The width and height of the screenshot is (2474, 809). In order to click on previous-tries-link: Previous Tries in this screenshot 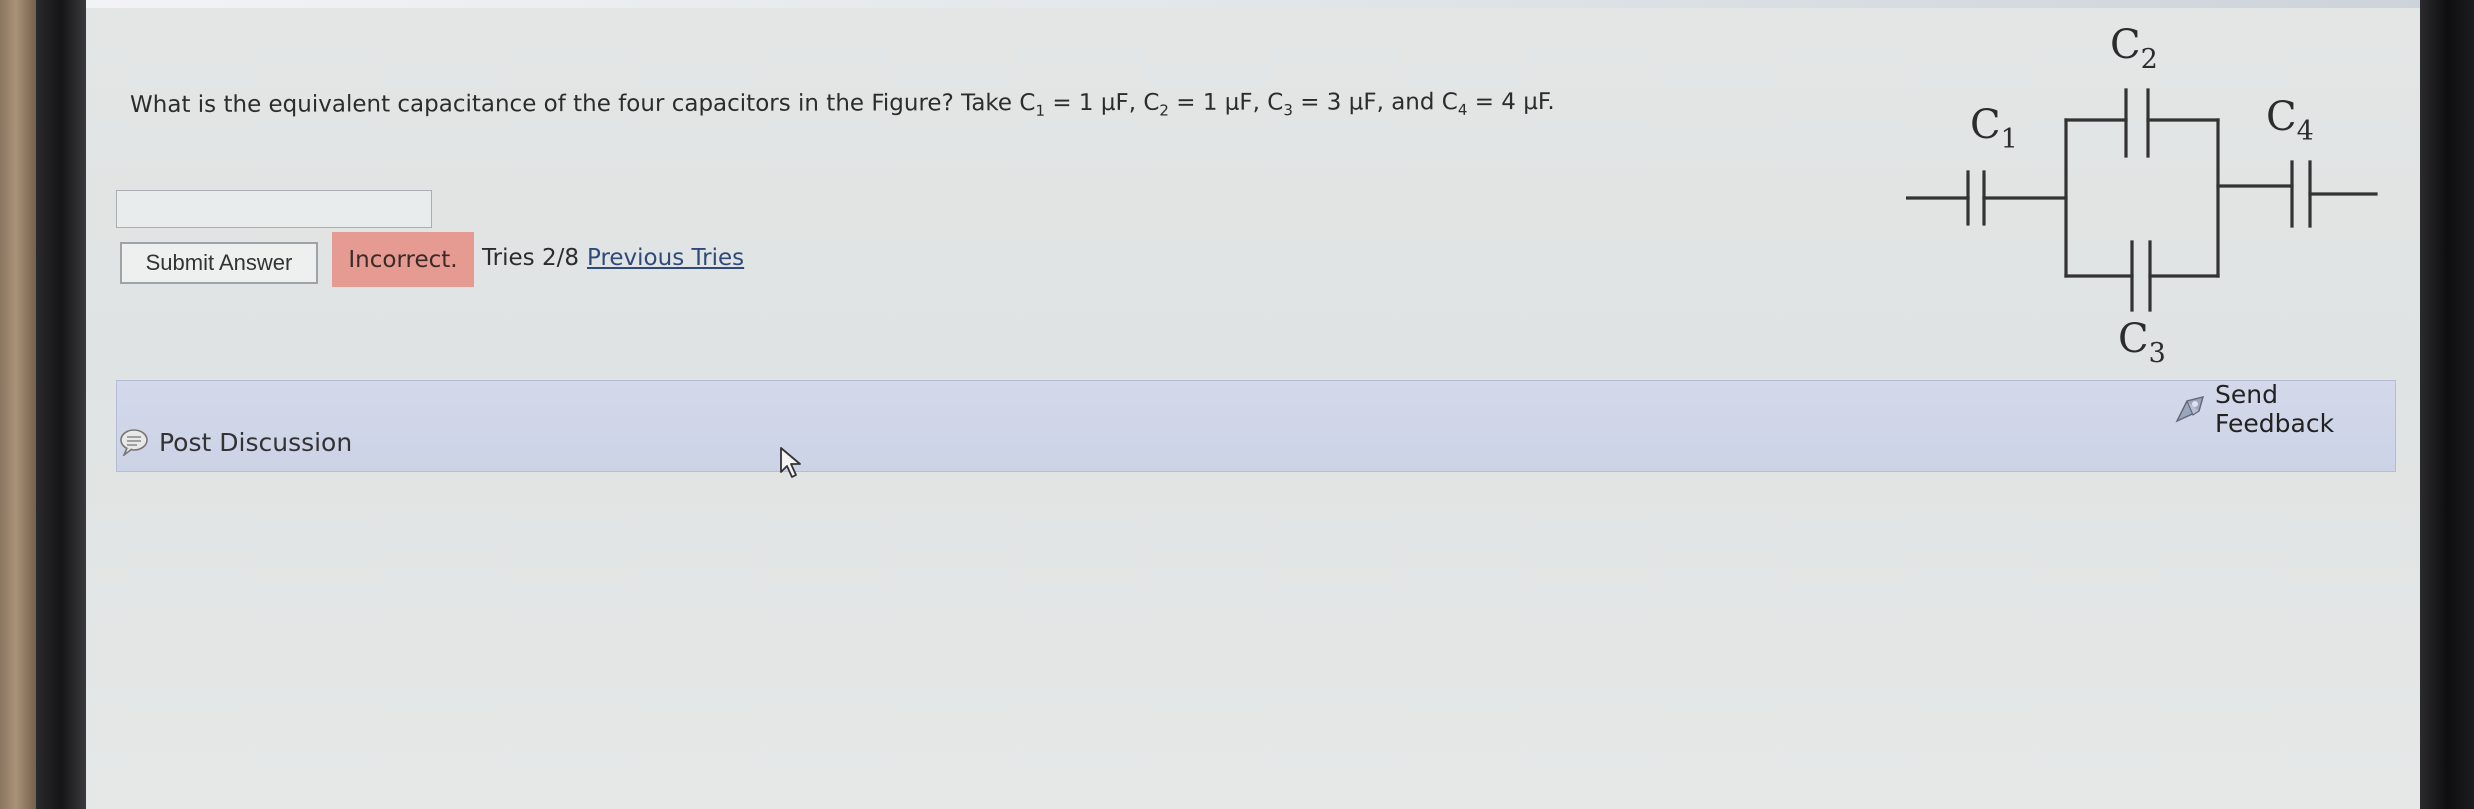, I will do `click(665, 258)`.